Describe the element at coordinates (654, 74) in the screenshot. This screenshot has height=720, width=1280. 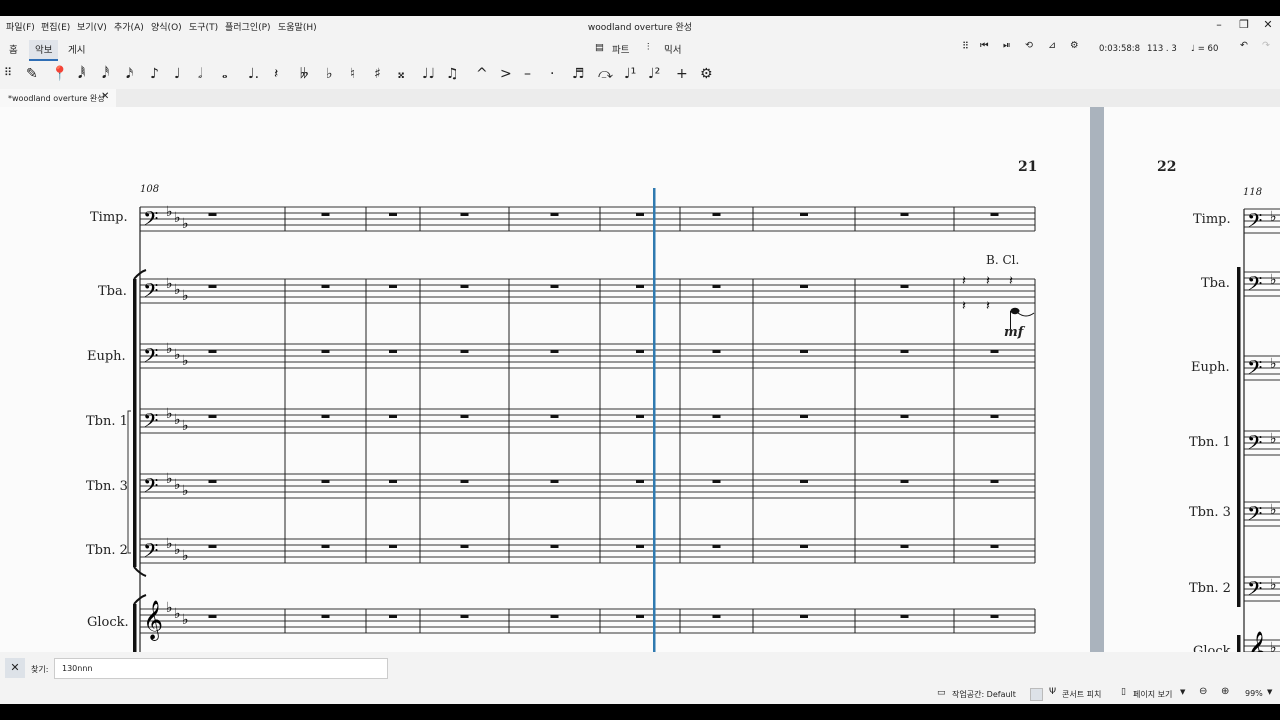
I see `voice-2-icon: ♩²` at that location.